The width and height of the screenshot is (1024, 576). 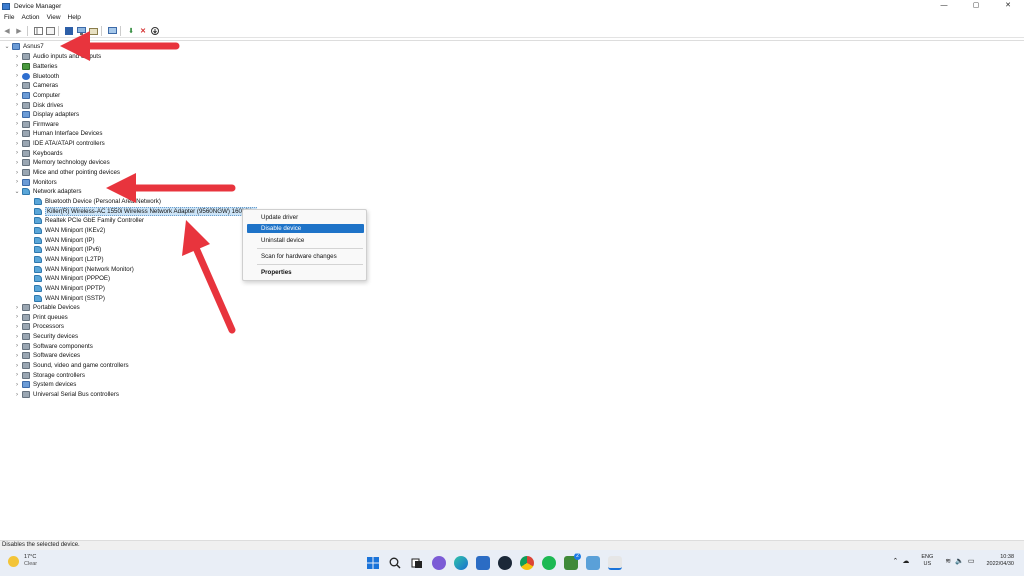 What do you see at coordinates (93, 202) in the screenshot?
I see `network-adapter-item: Bluetooth Device (Personal Area Network)` at bounding box center [93, 202].